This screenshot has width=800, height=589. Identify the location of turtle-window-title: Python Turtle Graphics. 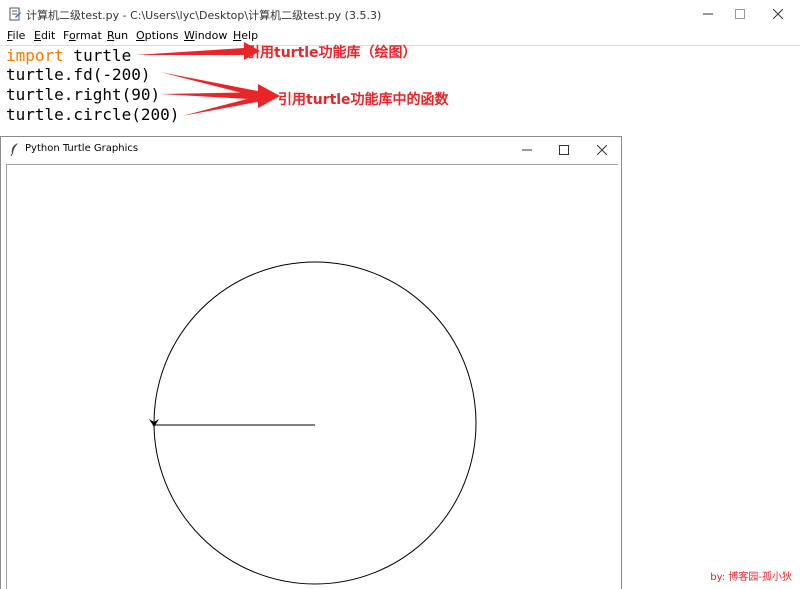
(82, 148).